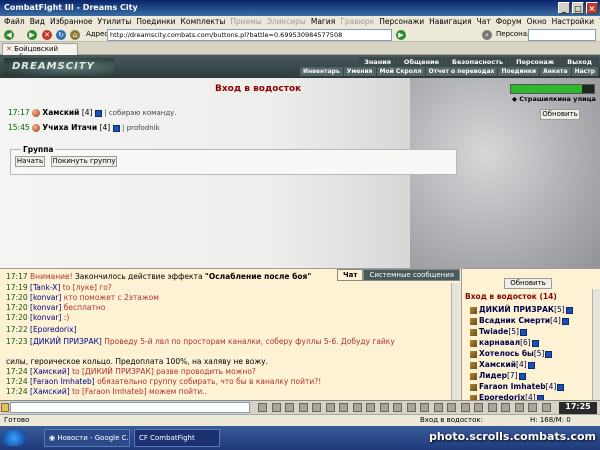 Image resolution: width=600 pixels, height=450 pixels. What do you see at coordinates (40, 52) in the screenshot?
I see `tab-fight-club: ✕ Бойцовский клуб` at bounding box center [40, 52].